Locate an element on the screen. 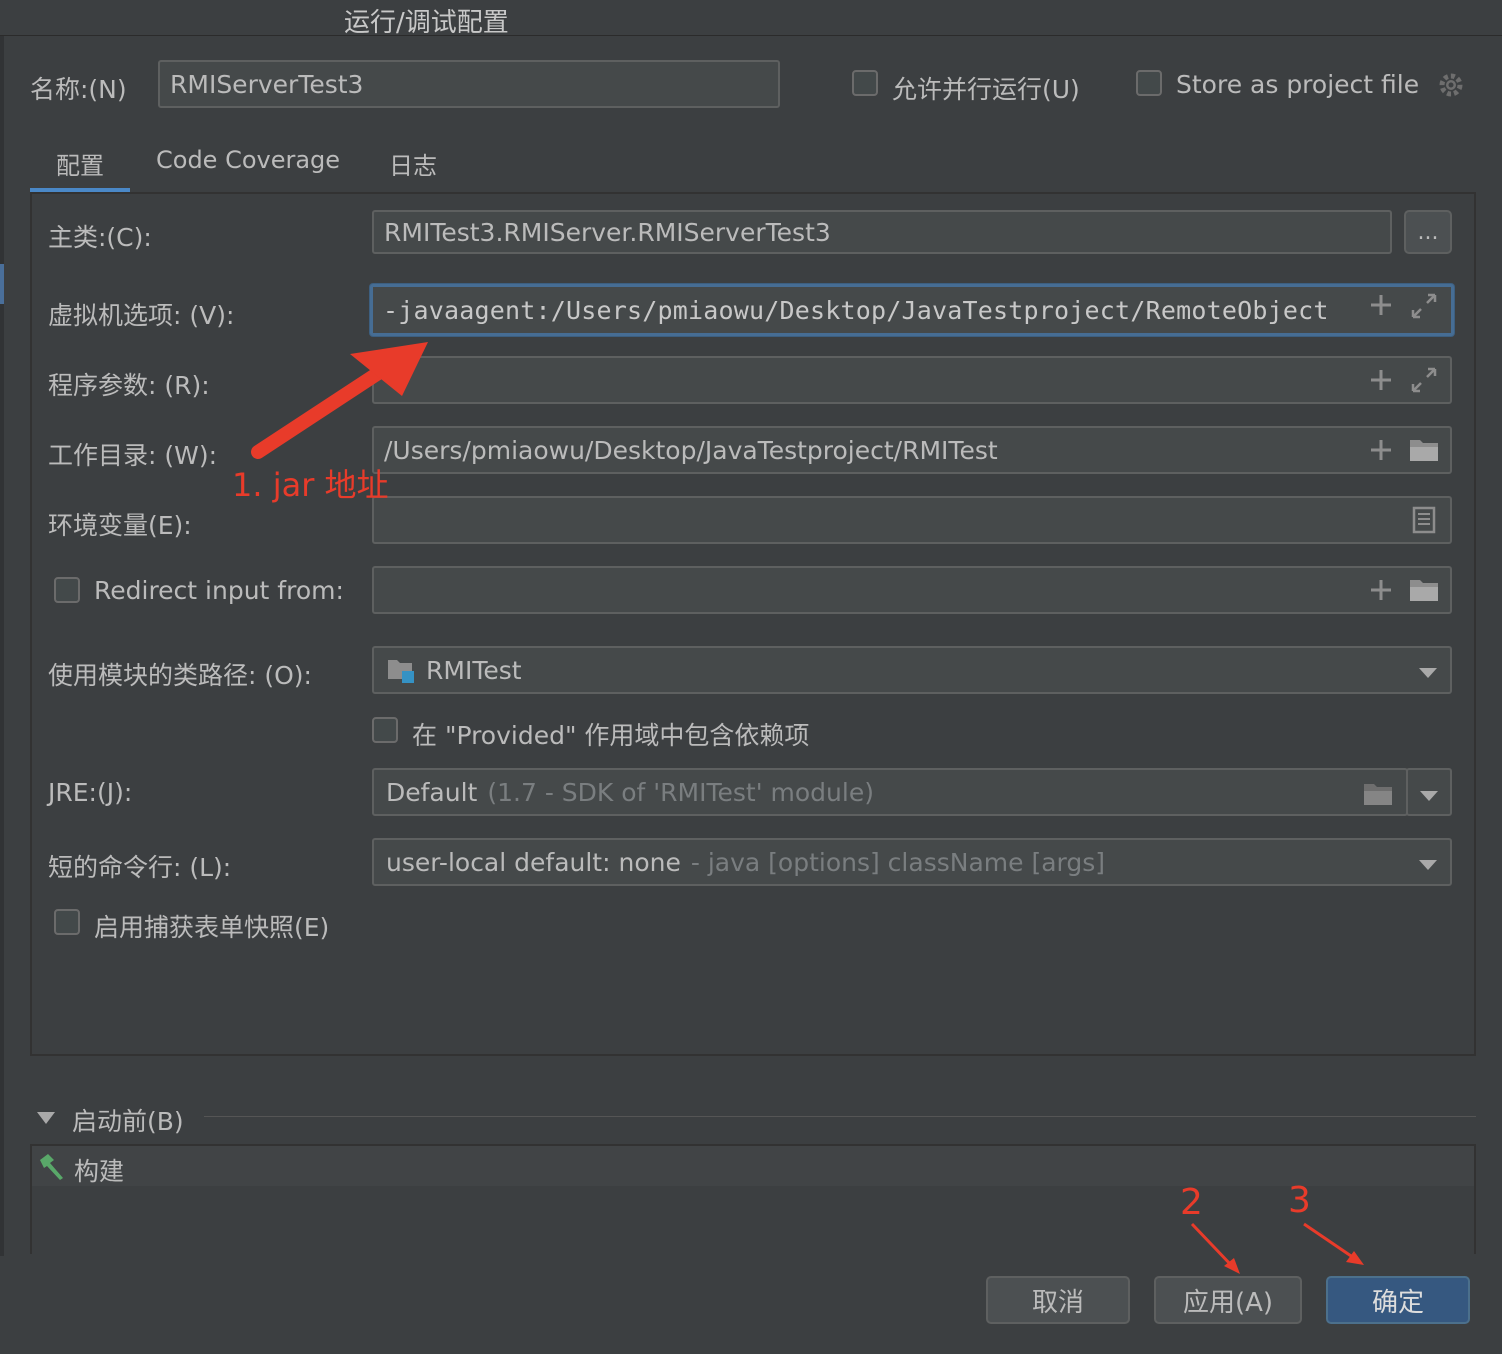  annotation-arrow-jar is located at coordinates (339, 400).